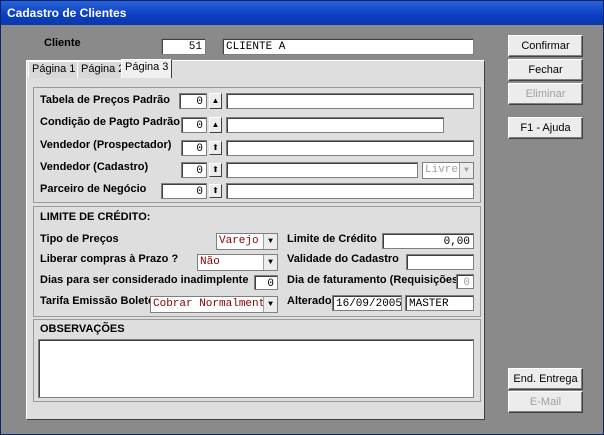  What do you see at coordinates (239, 241) in the screenshot?
I see `tipo-precos-value: Varejo` at bounding box center [239, 241].